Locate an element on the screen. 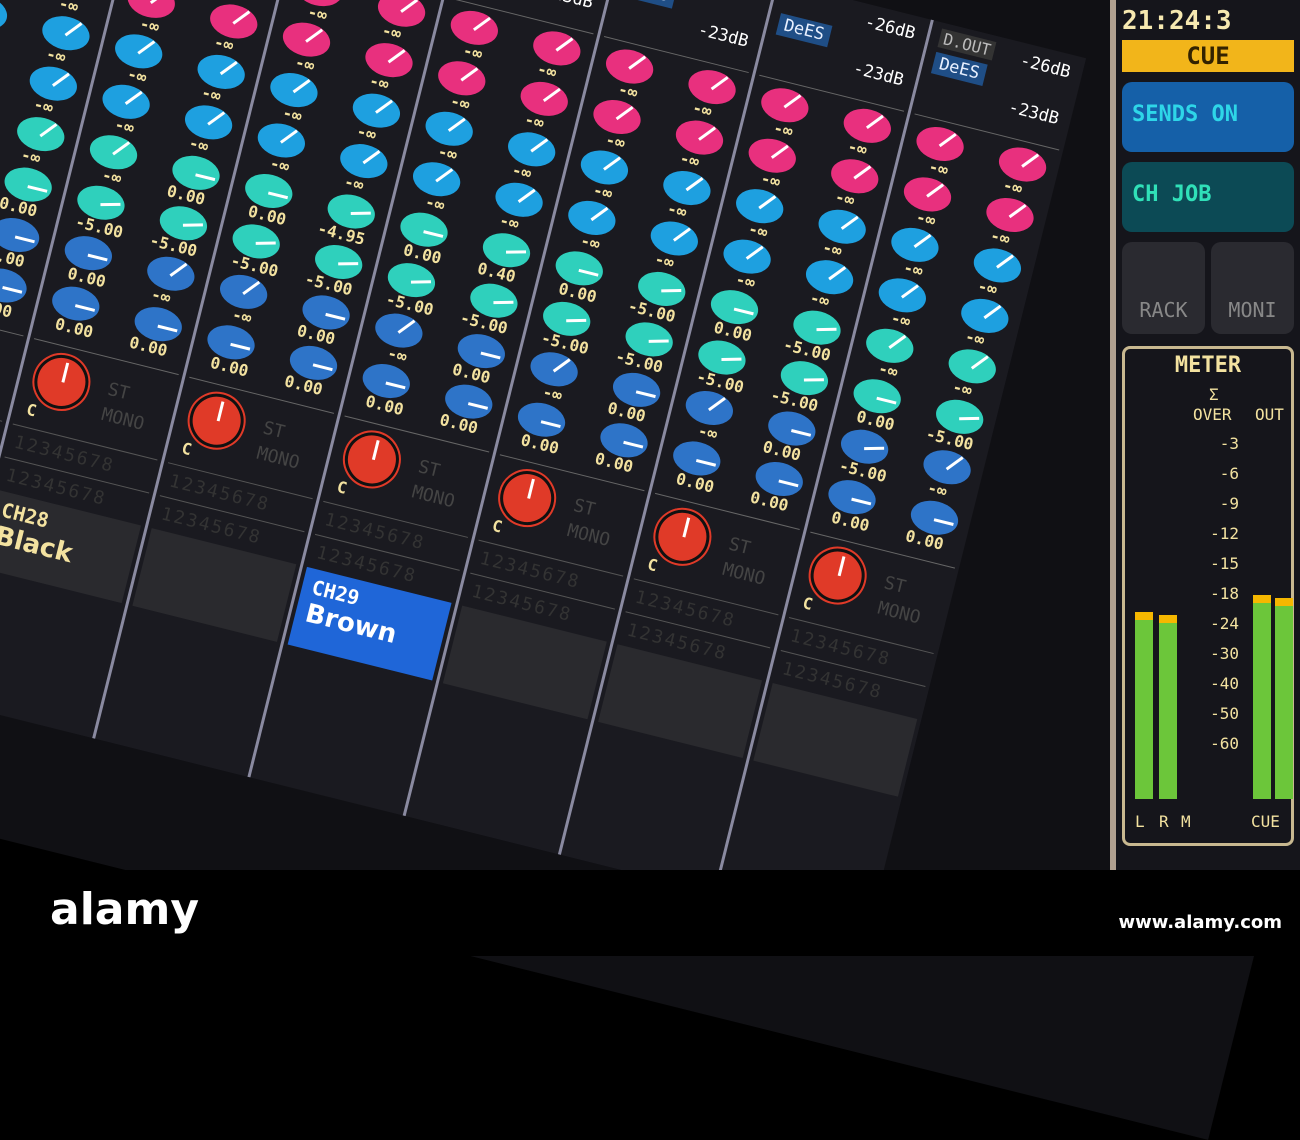  meter-label-l: L is located at coordinates (1140, 821).